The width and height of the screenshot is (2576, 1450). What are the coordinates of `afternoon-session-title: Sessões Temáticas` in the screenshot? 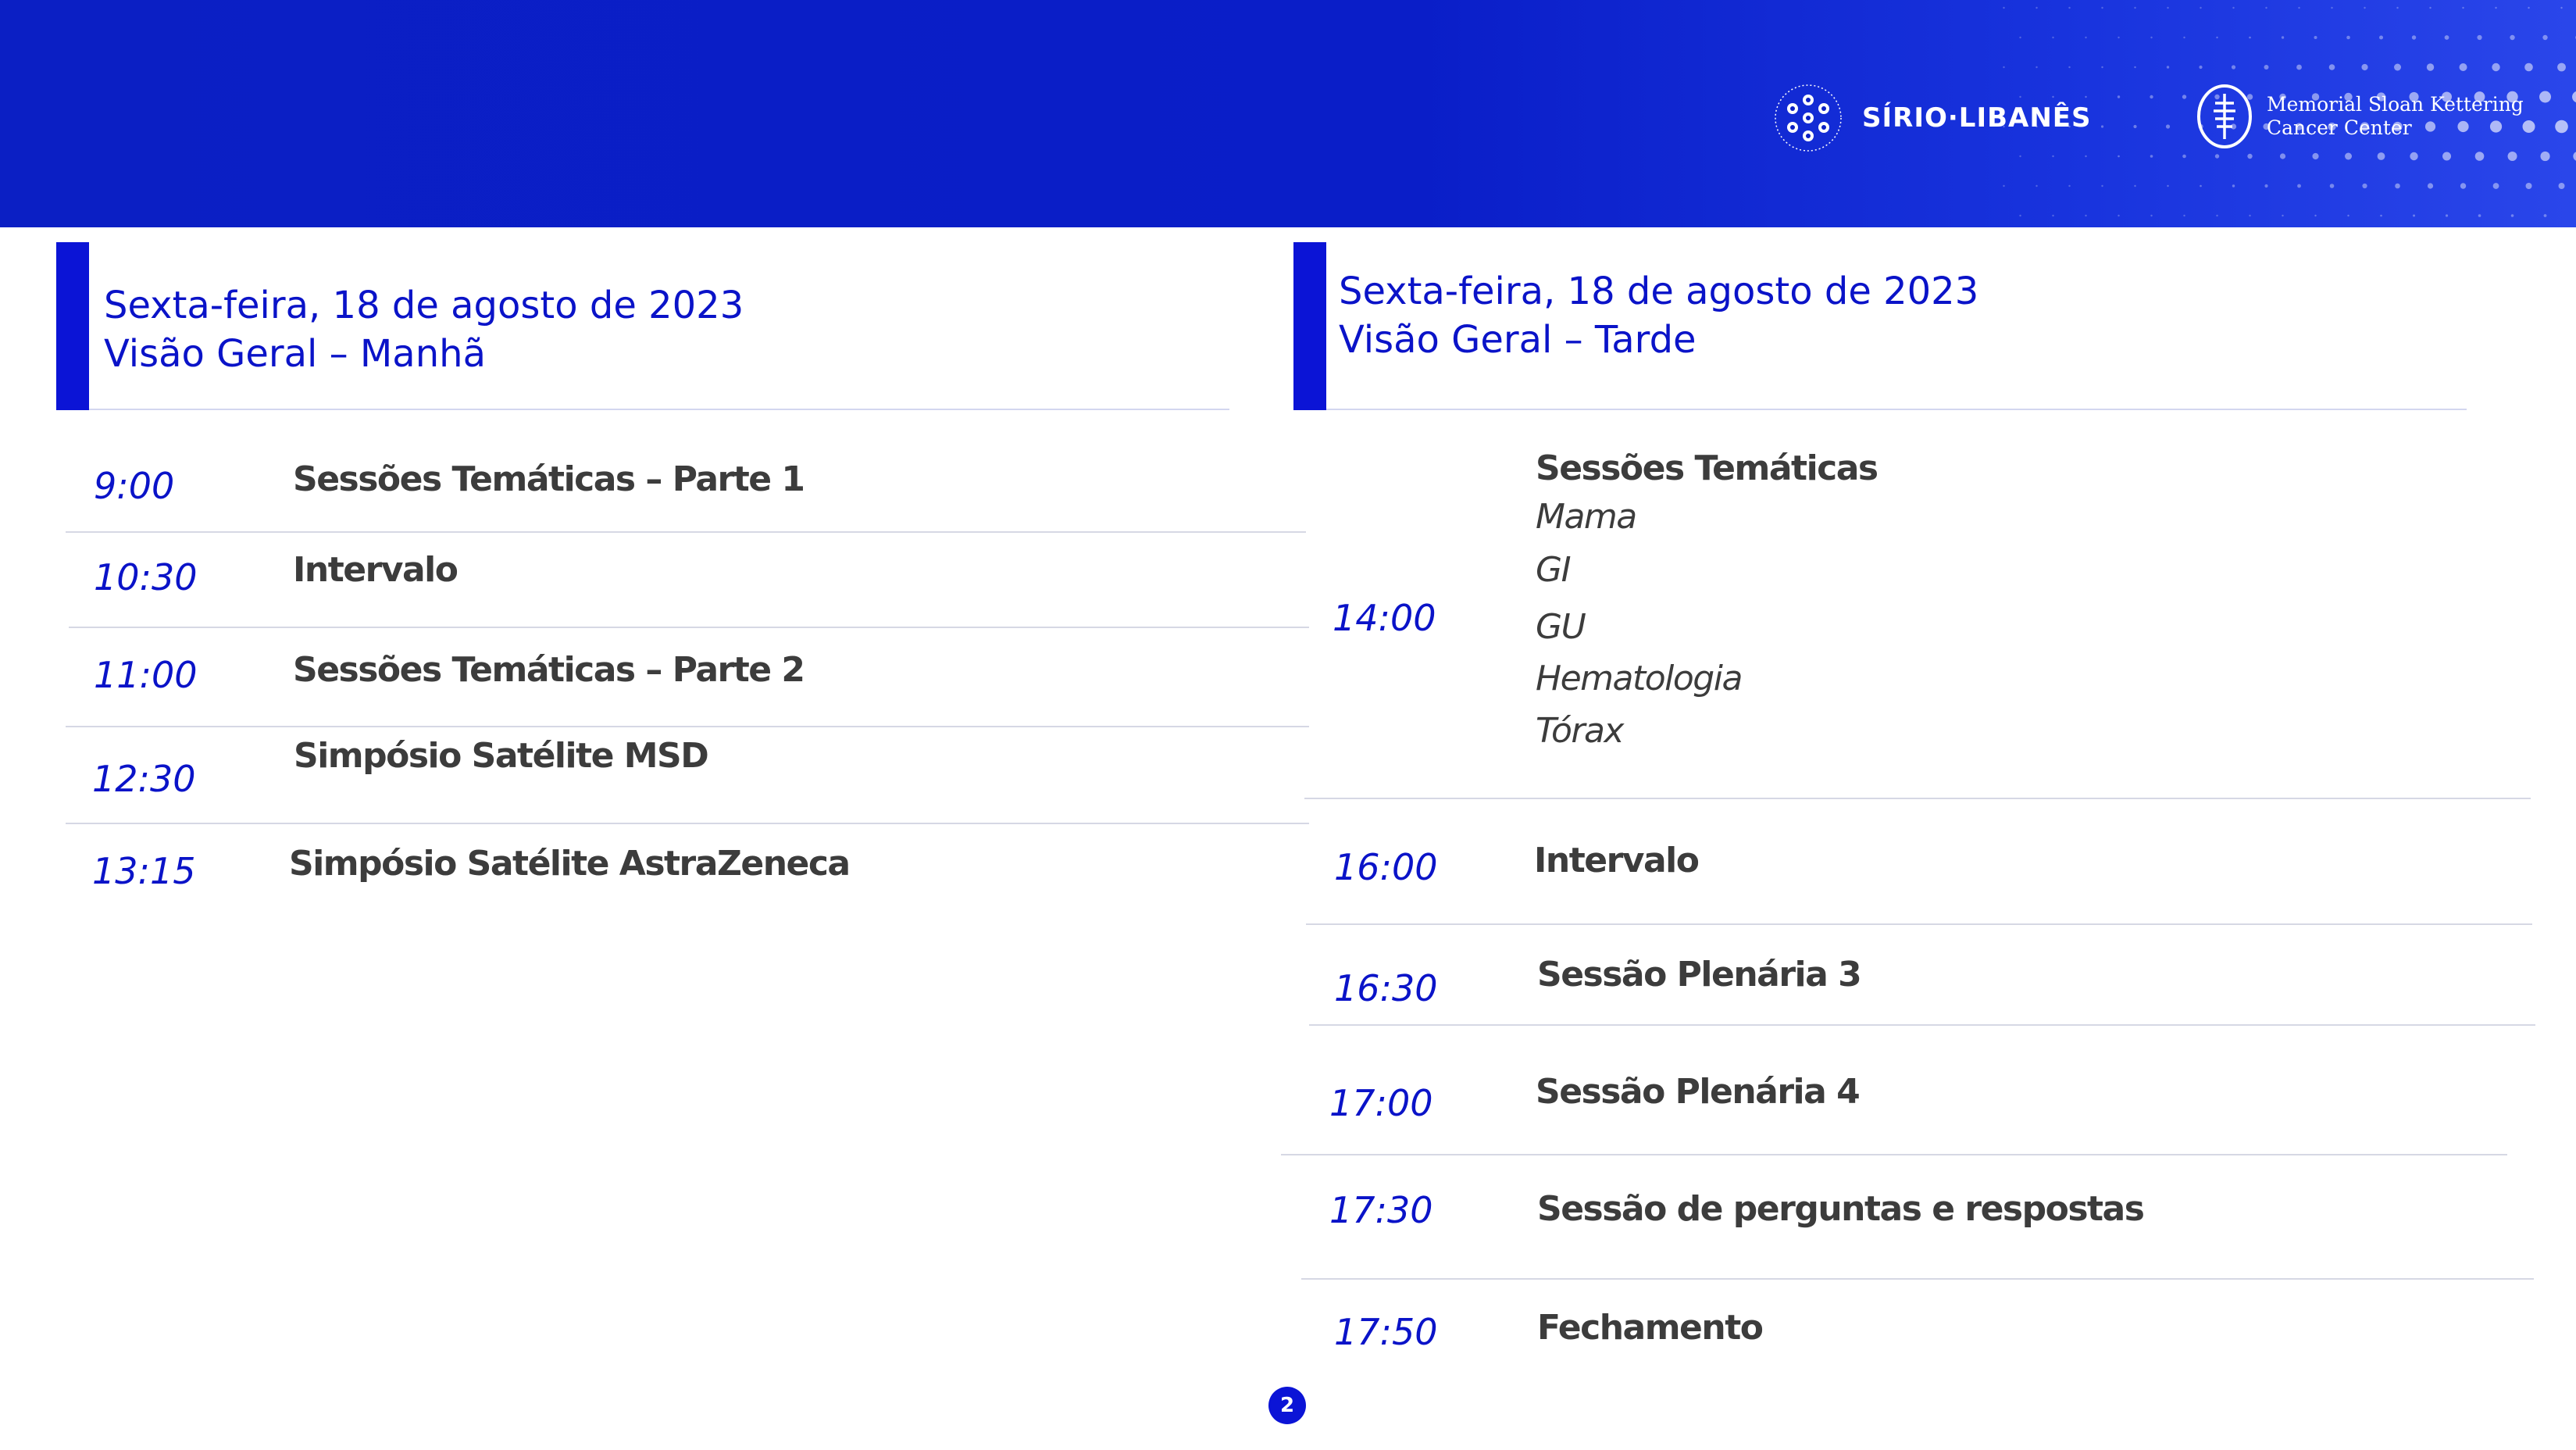 It's located at (1707, 468).